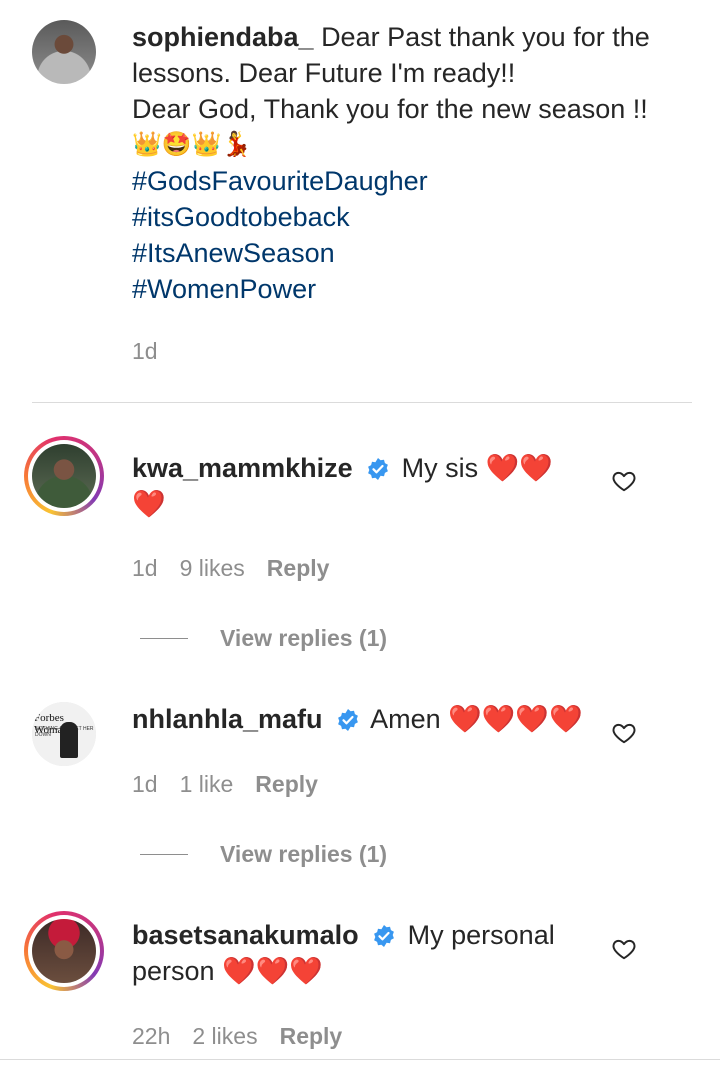 The image size is (720, 1068). What do you see at coordinates (362, 402) in the screenshot?
I see `caption-divider` at bounding box center [362, 402].